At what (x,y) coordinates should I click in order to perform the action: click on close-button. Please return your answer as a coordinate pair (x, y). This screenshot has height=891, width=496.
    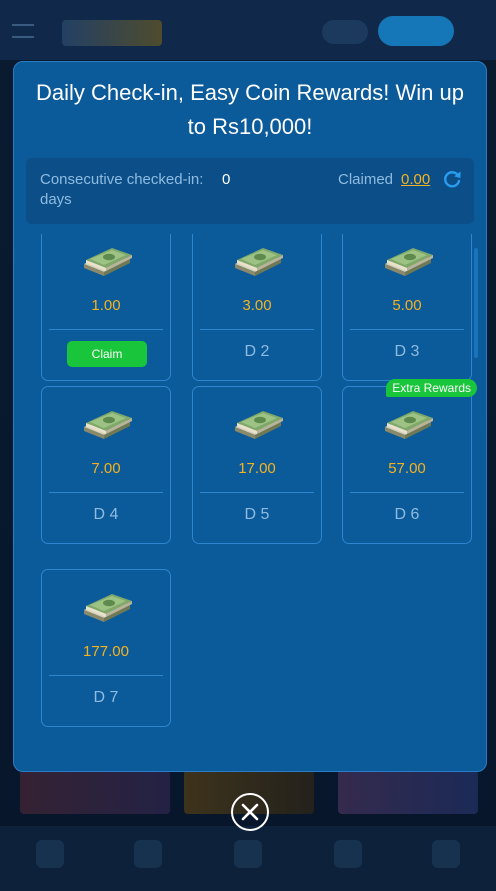
    Looking at the image, I should click on (250, 812).